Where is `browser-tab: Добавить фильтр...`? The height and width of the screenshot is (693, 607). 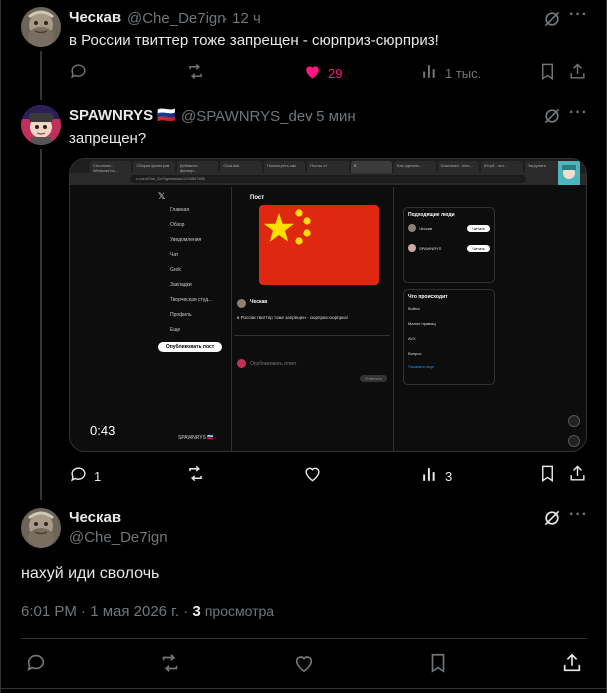 browser-tab: Добавить фильтр... is located at coordinates (197, 167).